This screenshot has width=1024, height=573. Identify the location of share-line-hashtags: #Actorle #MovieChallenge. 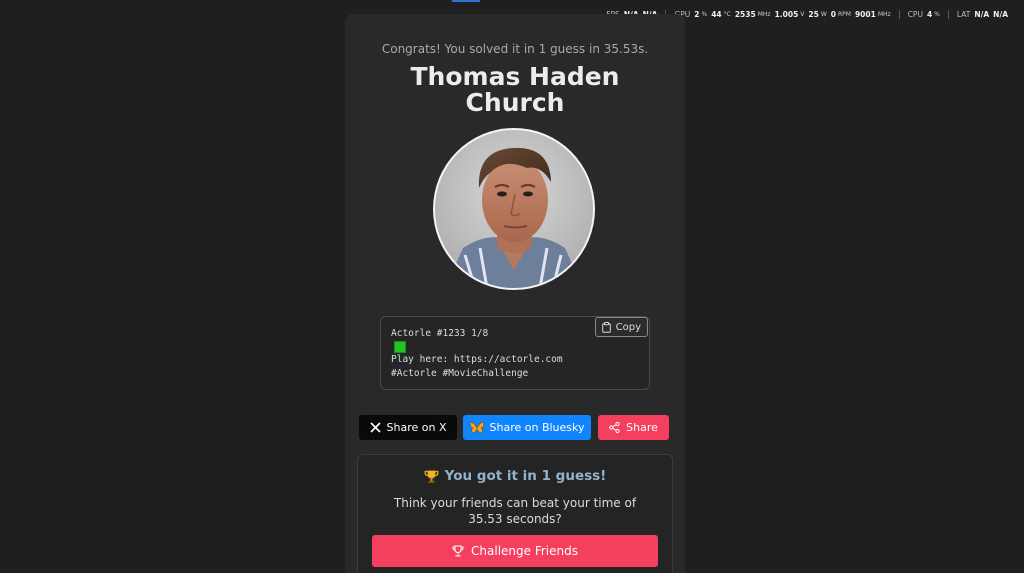
(460, 373).